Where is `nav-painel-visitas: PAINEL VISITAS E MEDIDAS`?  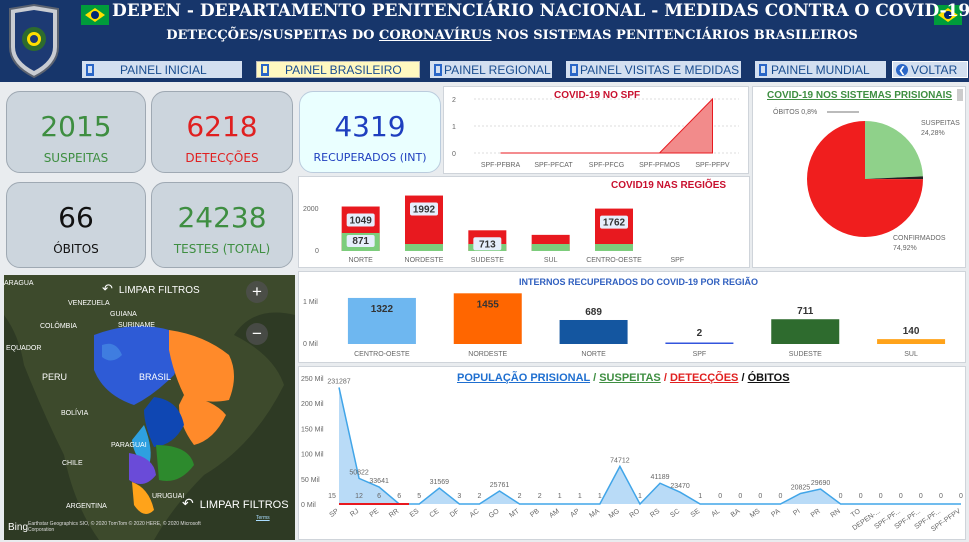
nav-painel-visitas: PAINEL VISITAS E MEDIDAS is located at coordinates (653, 69).